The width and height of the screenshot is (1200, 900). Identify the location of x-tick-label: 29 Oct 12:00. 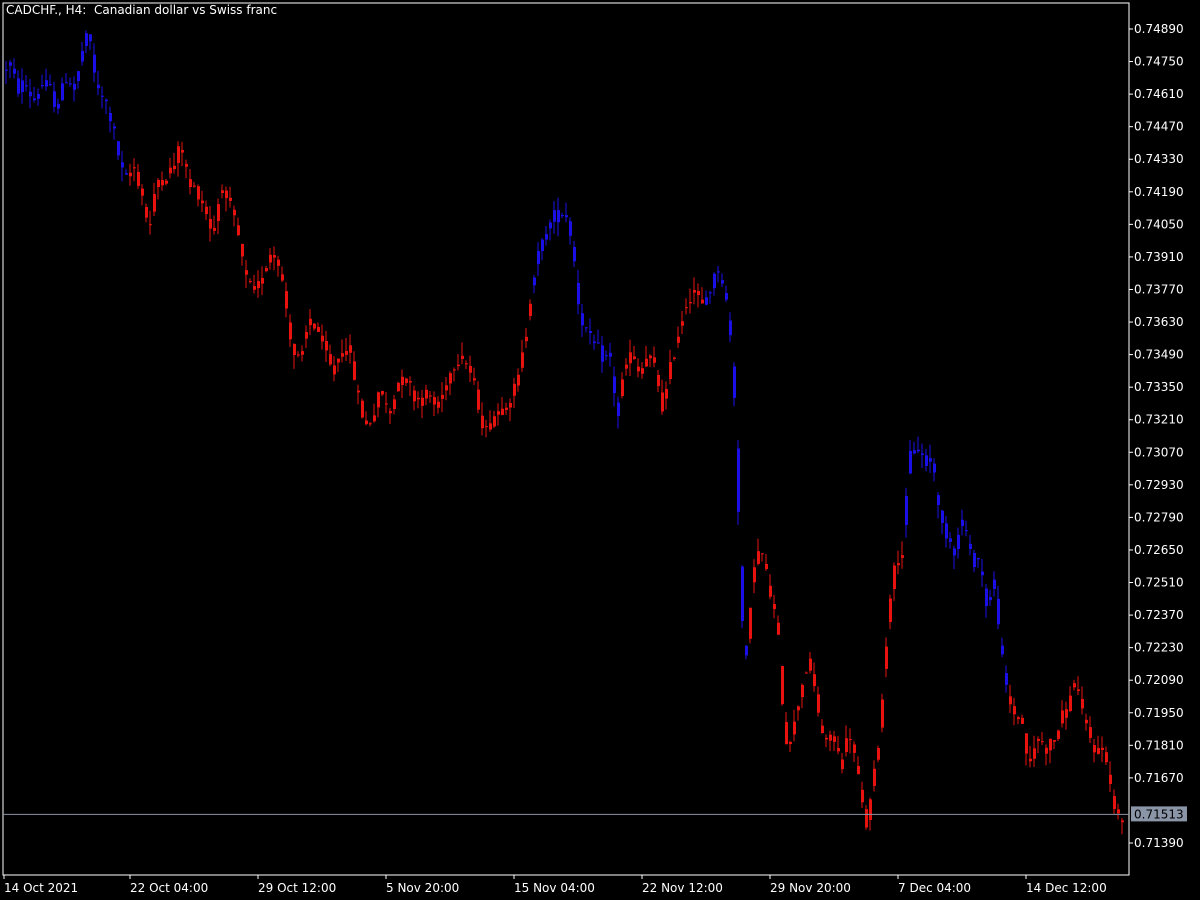
(297, 888).